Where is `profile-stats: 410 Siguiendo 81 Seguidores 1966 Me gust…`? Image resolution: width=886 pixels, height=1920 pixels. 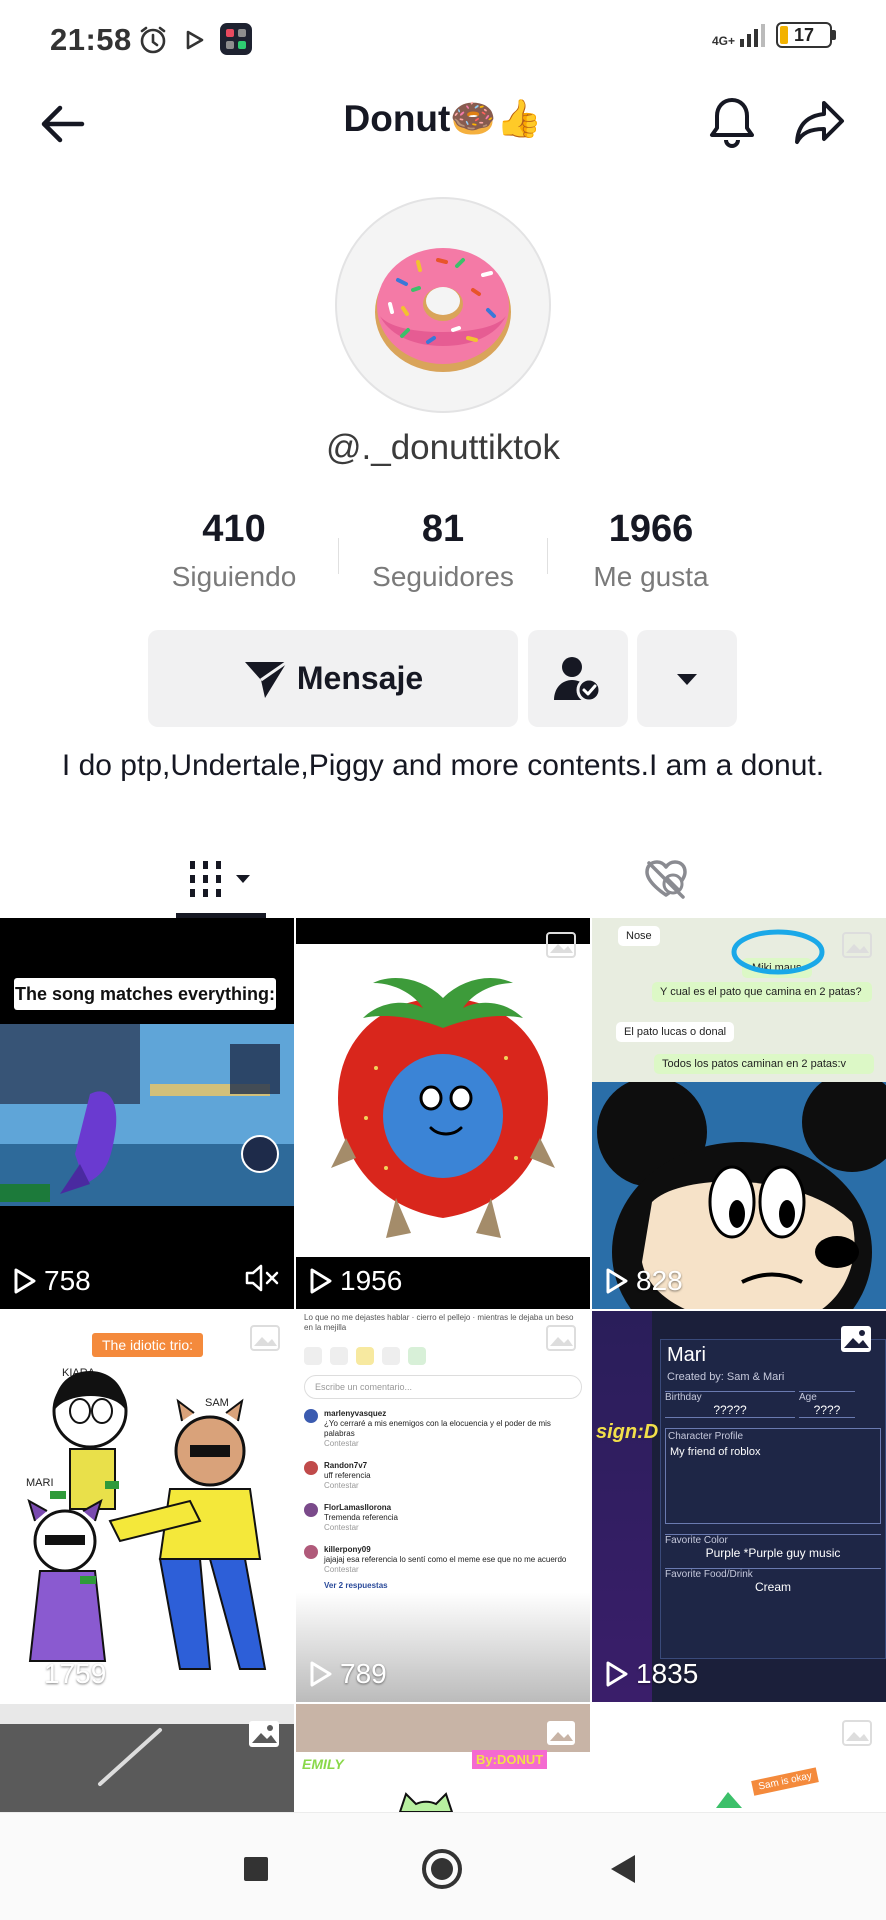 profile-stats: 410 Siguiendo 81 Seguidores 1966 Me gust… is located at coordinates (443, 558).